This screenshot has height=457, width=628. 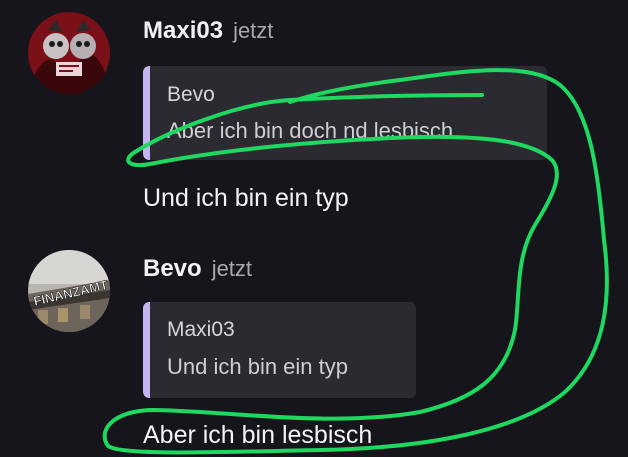 I want to click on quote-author: Maxi03, so click(x=201, y=329).